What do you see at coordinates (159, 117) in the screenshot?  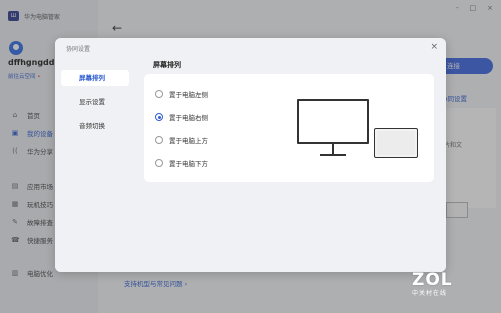 I see `radio-button-checked` at bounding box center [159, 117].